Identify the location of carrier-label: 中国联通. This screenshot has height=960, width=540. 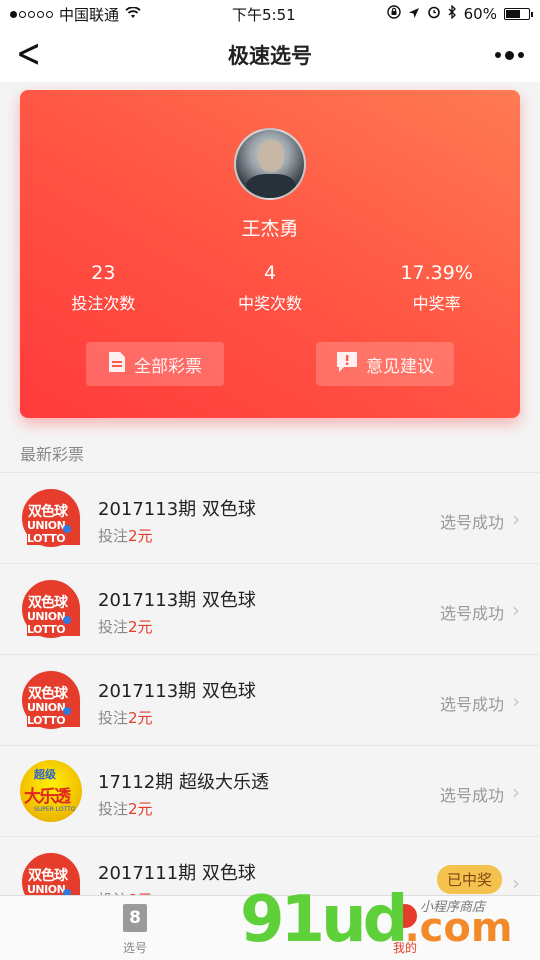
(89, 14).